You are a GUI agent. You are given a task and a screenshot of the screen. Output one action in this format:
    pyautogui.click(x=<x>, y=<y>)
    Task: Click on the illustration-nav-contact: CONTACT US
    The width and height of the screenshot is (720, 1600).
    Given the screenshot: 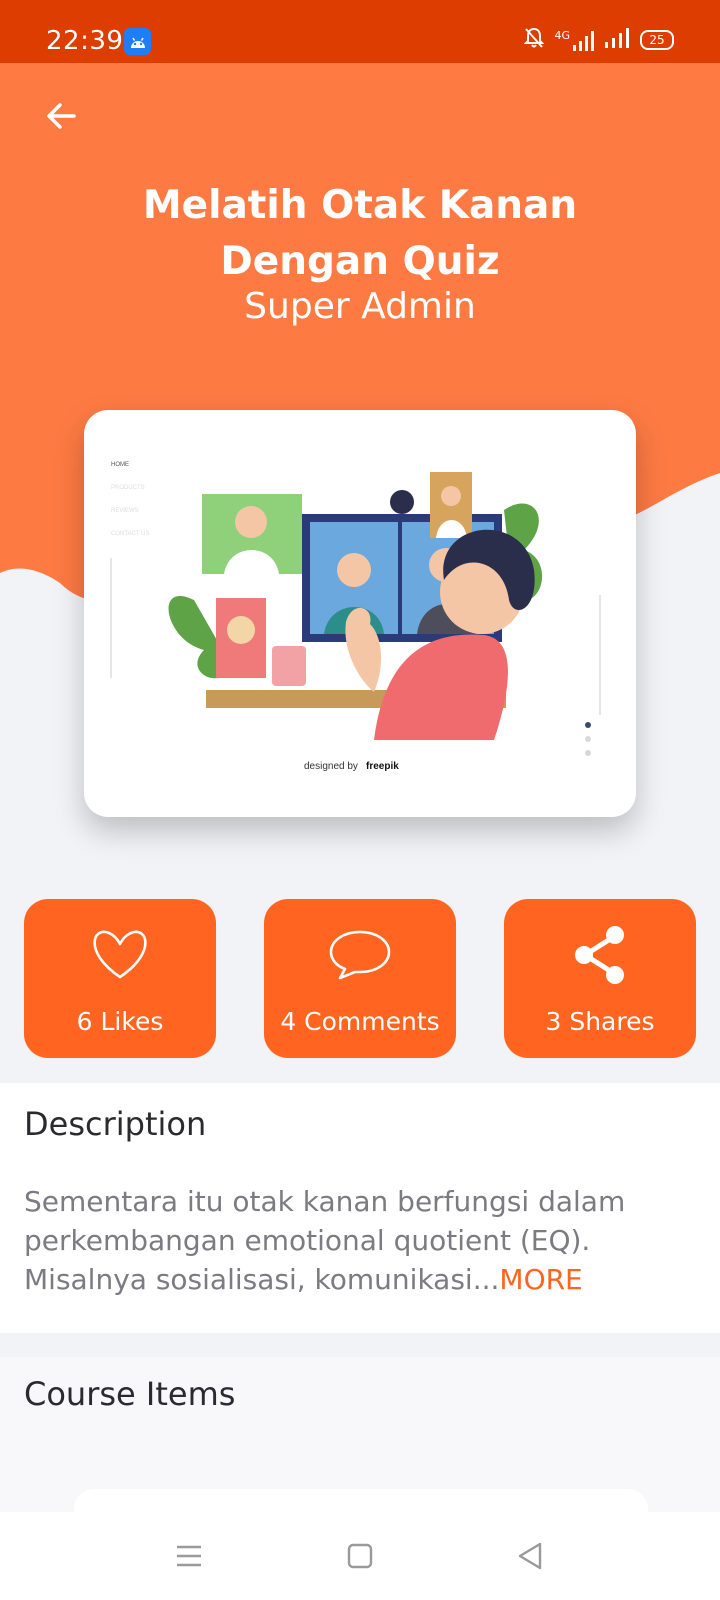 What is the action you would take?
    pyautogui.click(x=130, y=534)
    